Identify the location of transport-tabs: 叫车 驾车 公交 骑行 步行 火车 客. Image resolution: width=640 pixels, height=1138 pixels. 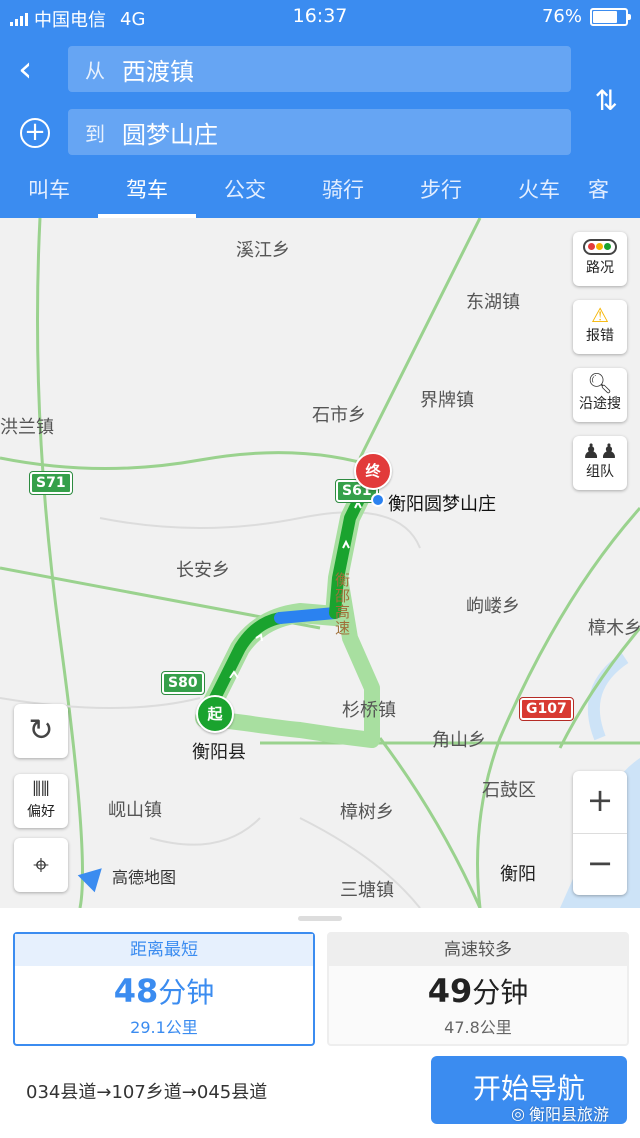
(320, 192).